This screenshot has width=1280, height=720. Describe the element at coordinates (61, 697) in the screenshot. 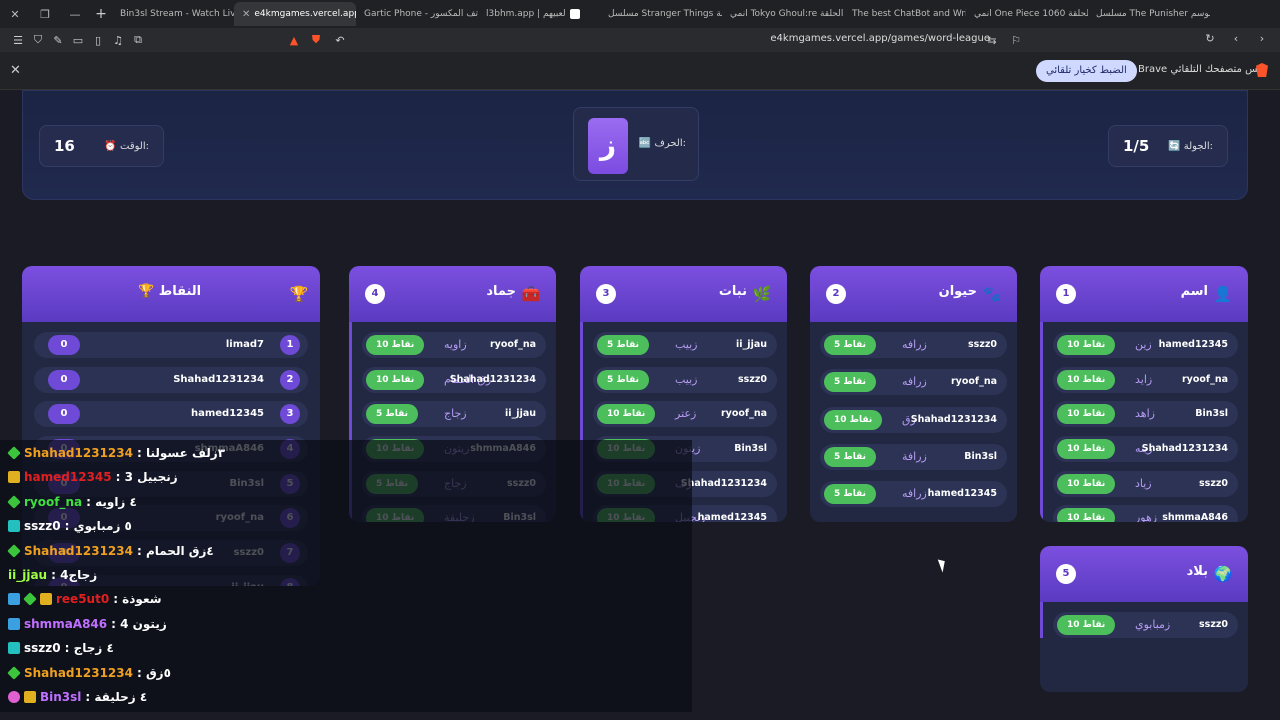

I see `chat-username: Bin3sl` at that location.